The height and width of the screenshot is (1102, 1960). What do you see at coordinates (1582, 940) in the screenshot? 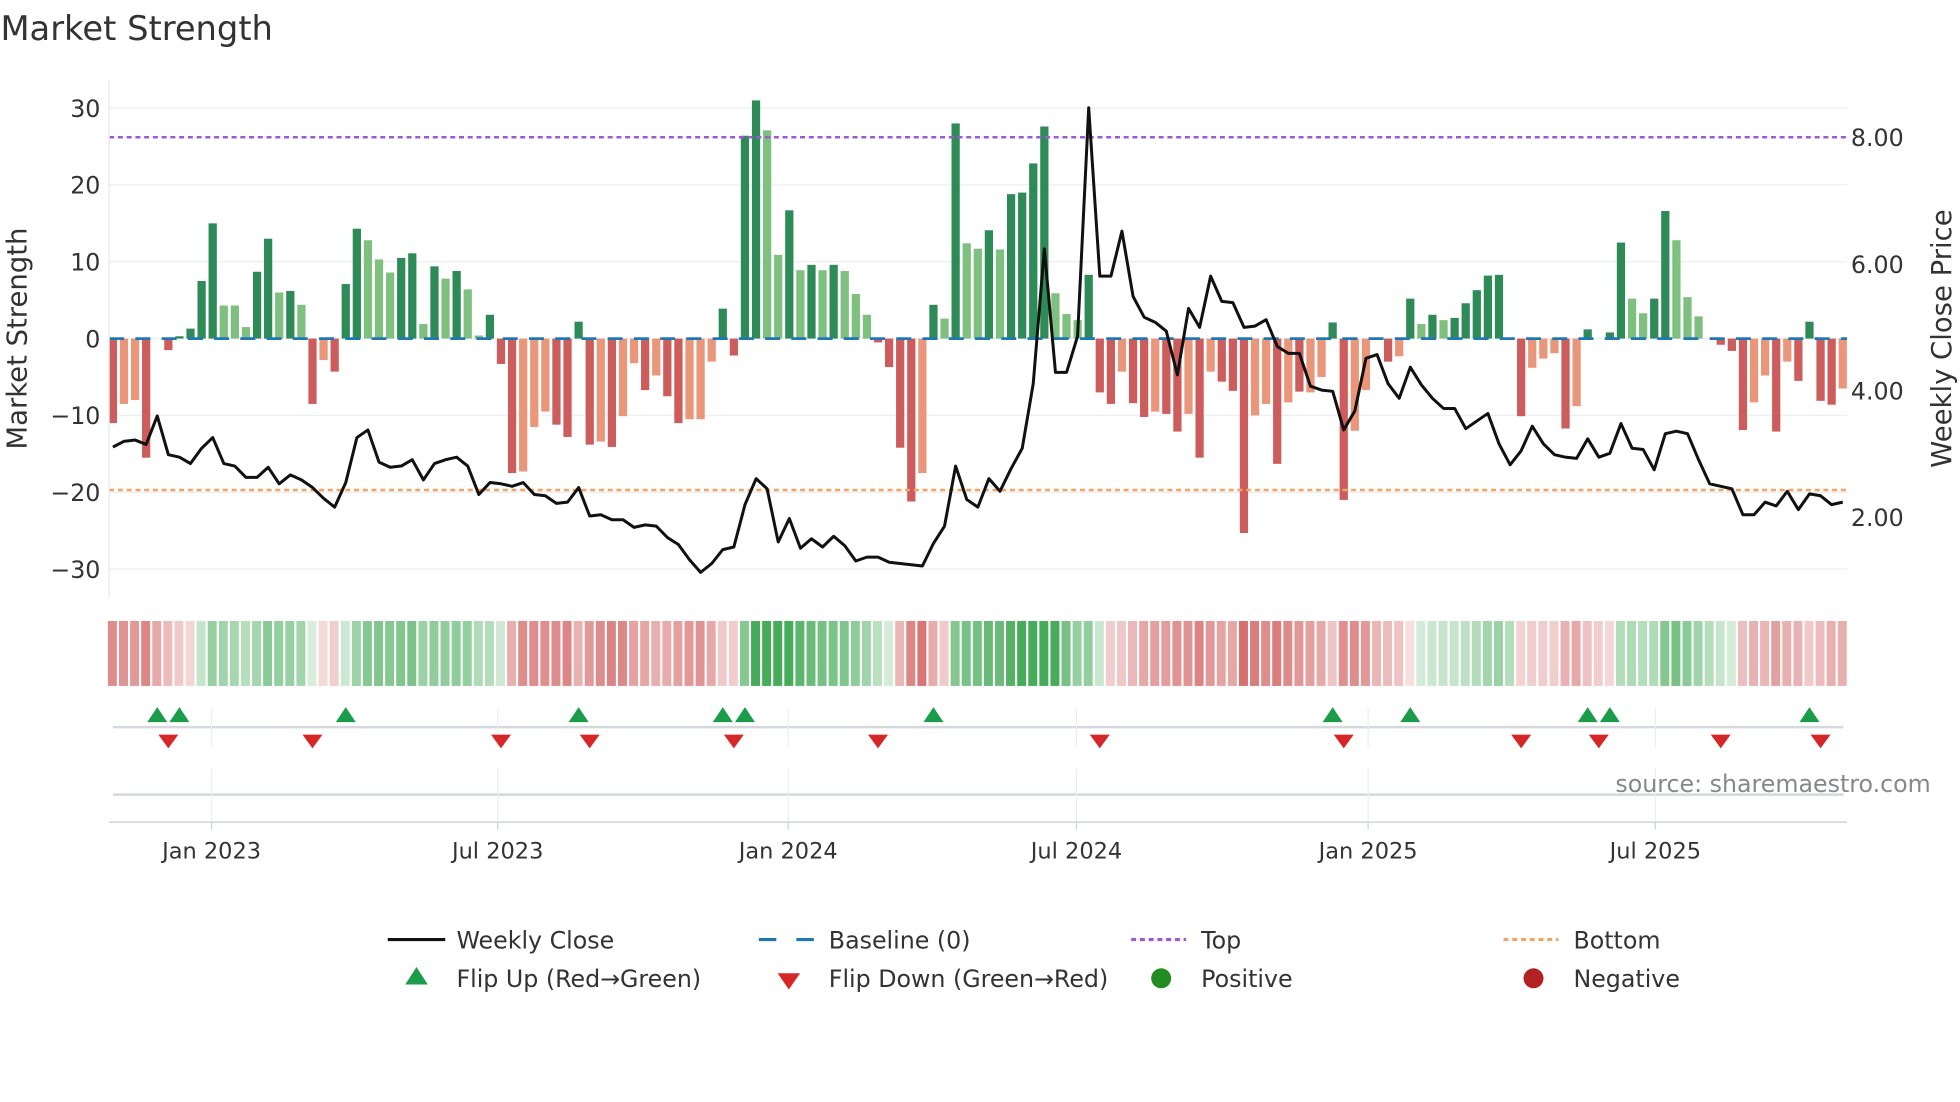
I see `legend-bottom: Bottom` at bounding box center [1582, 940].